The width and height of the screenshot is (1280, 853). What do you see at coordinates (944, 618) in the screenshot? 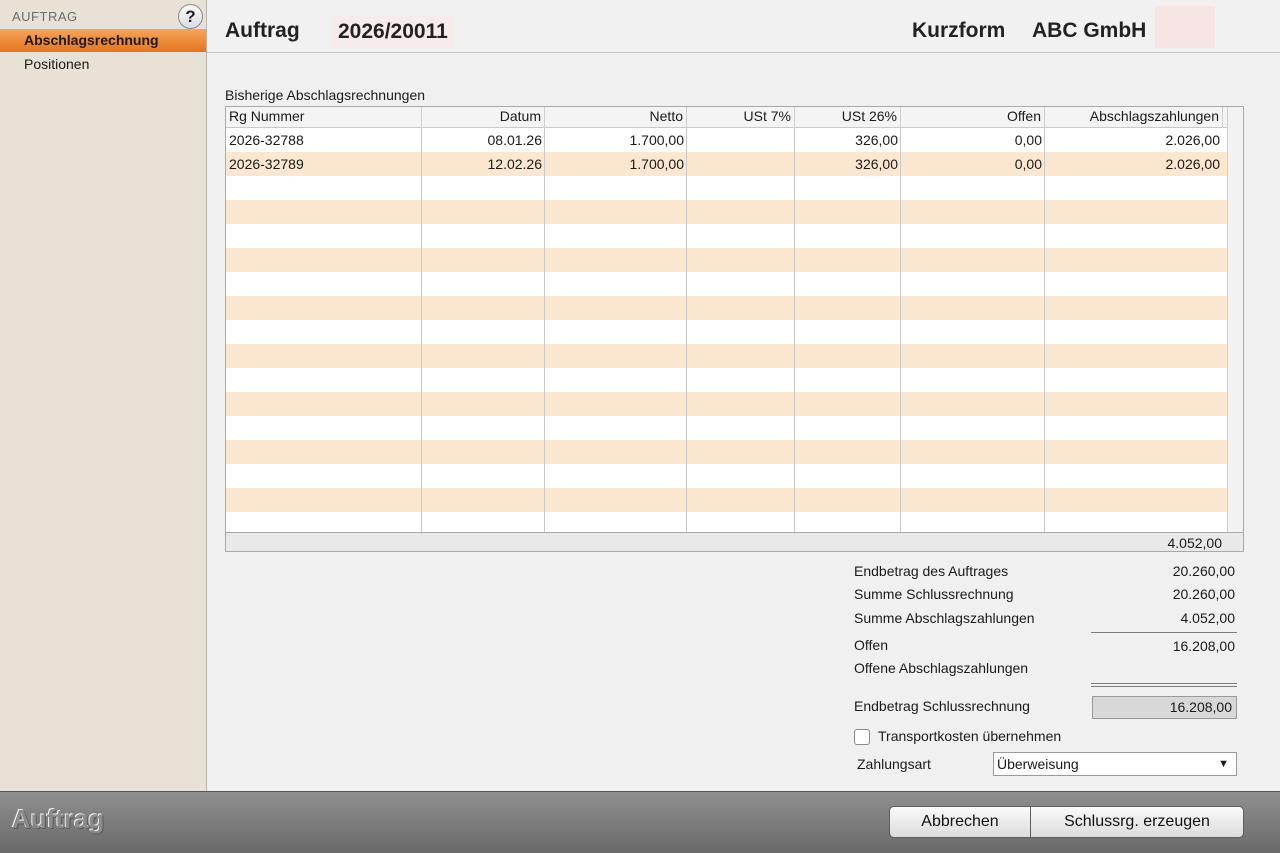
I see `summe-abschlag-label: Summe Abschlagszahlungen` at bounding box center [944, 618].